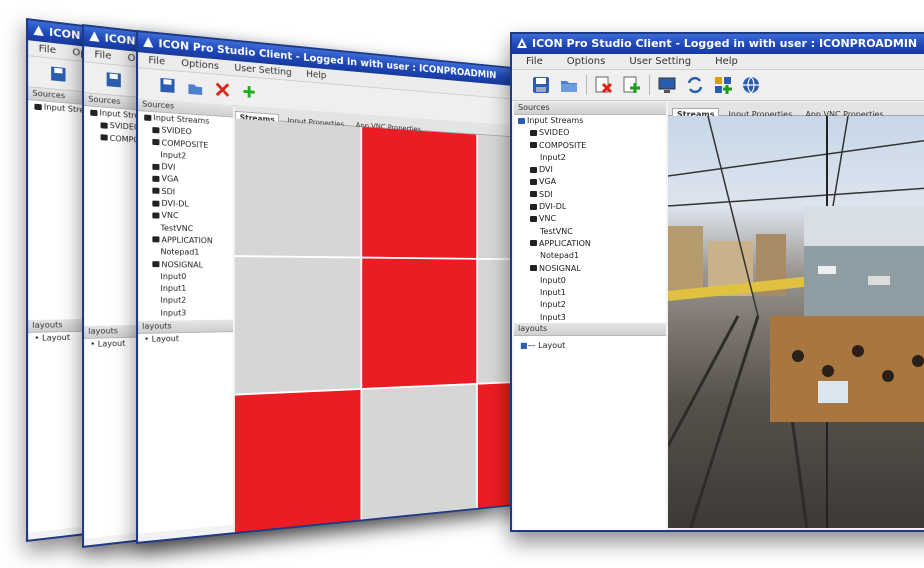  What do you see at coordinates (249, 91) in the screenshot?
I see `add-icon` at bounding box center [249, 91].